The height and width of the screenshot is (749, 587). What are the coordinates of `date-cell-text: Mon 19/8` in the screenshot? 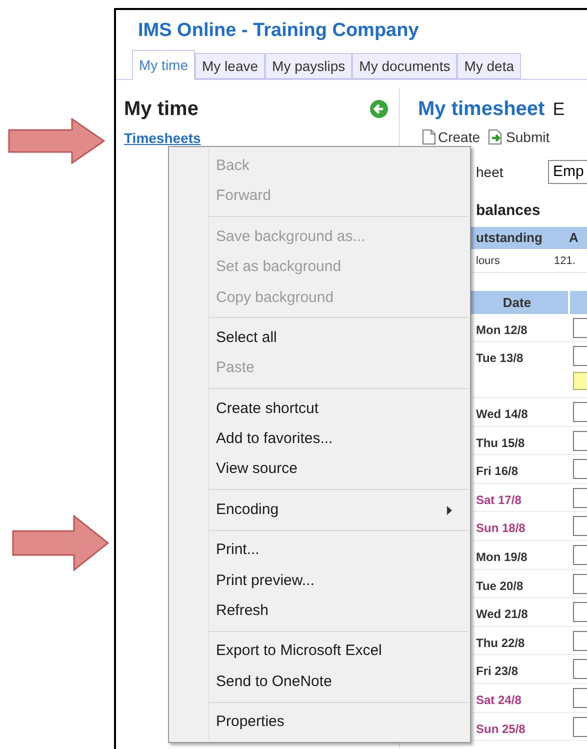 It's located at (501, 557).